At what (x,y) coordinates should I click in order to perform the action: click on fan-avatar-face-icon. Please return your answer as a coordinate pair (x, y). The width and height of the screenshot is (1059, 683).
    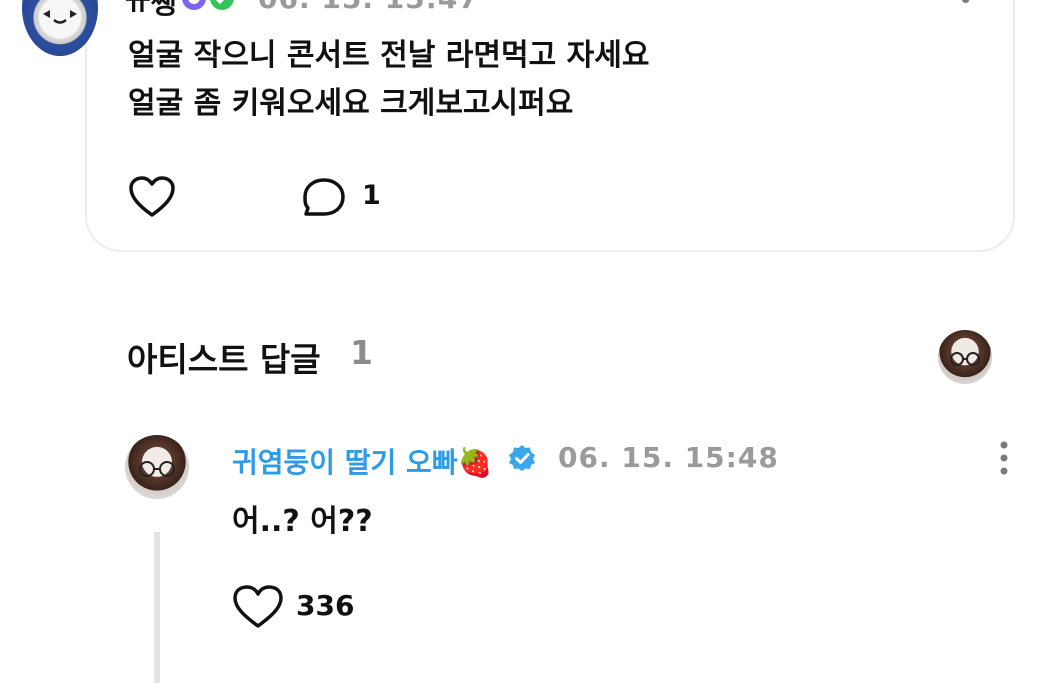
    Looking at the image, I should click on (60, 17).